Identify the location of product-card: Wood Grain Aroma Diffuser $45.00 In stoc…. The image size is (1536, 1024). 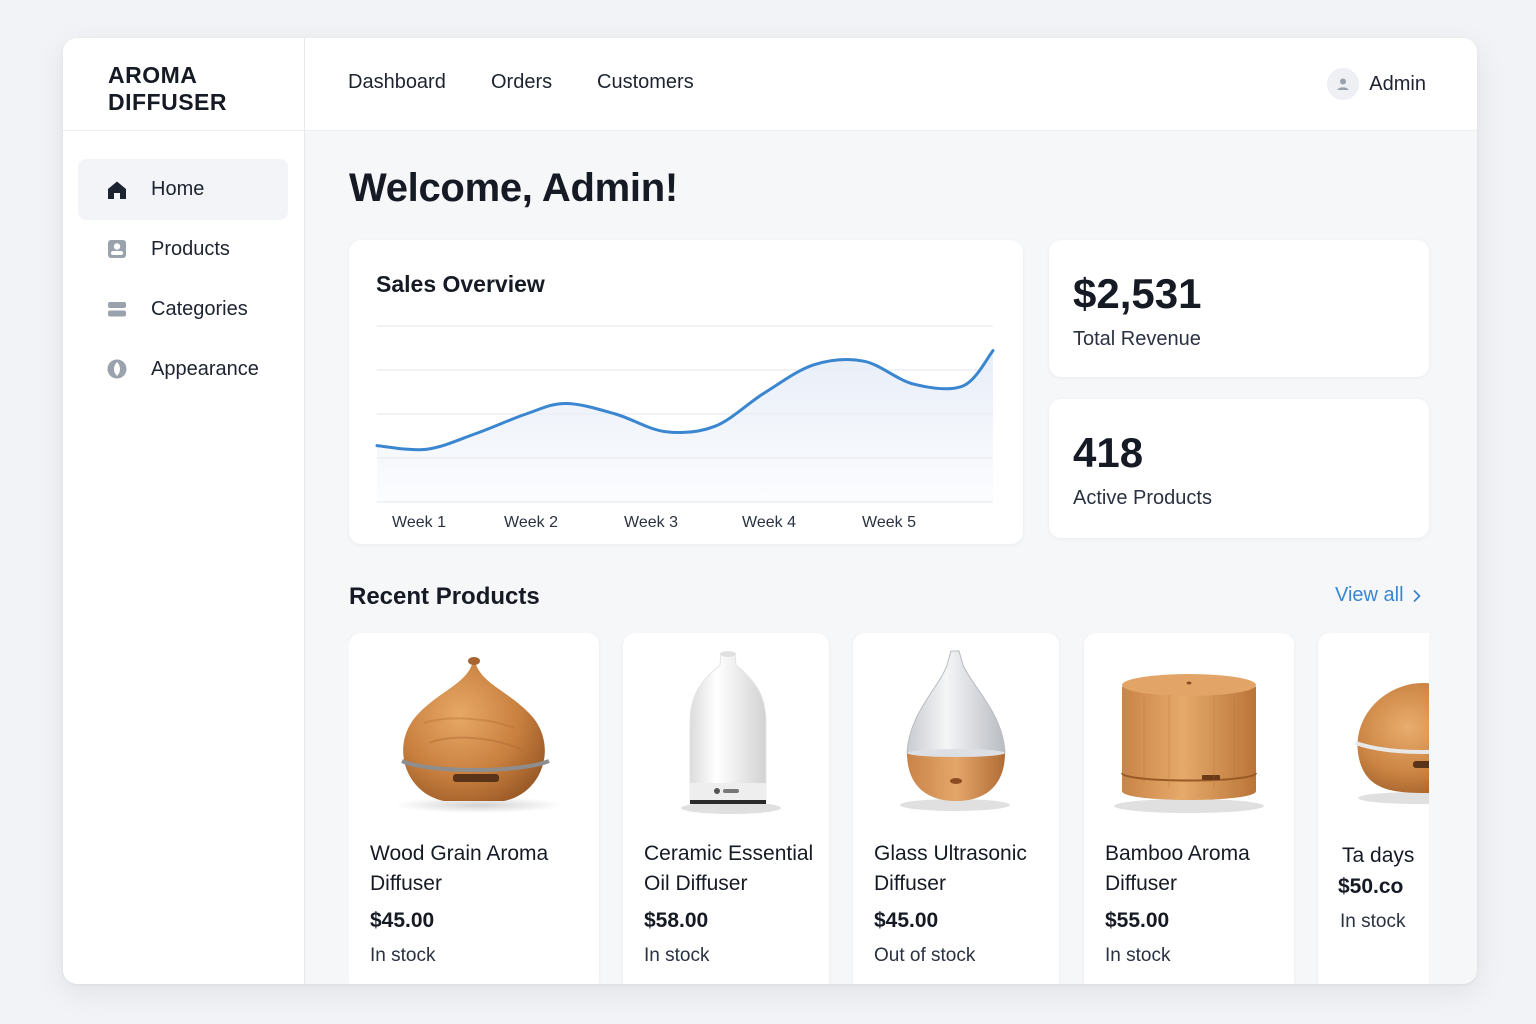
(474, 808).